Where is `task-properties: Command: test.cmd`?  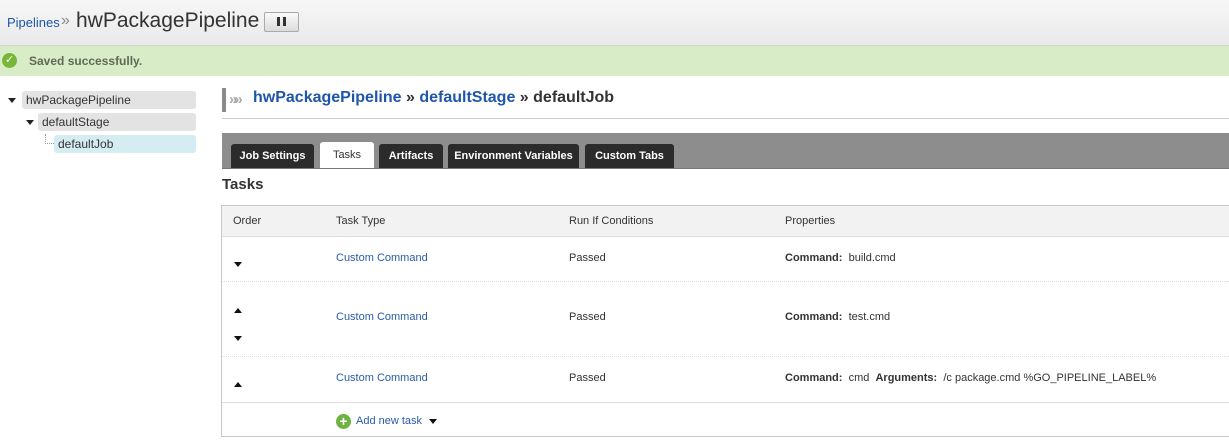
task-properties: Command: test.cmd is located at coordinates (837, 317).